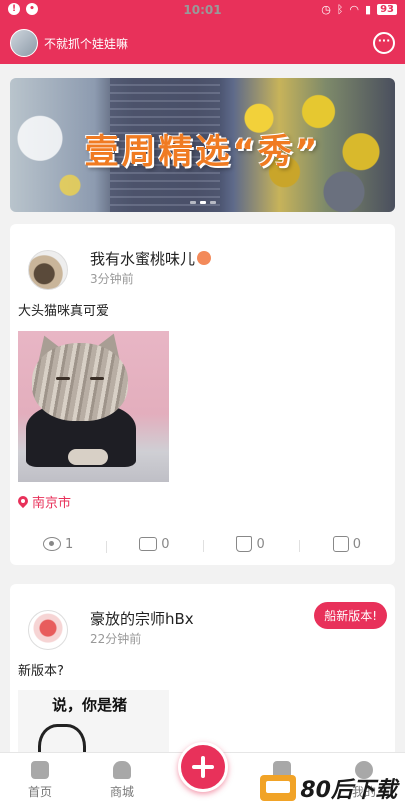  What do you see at coordinates (24, 43) in the screenshot?
I see `avatar` at bounding box center [24, 43].